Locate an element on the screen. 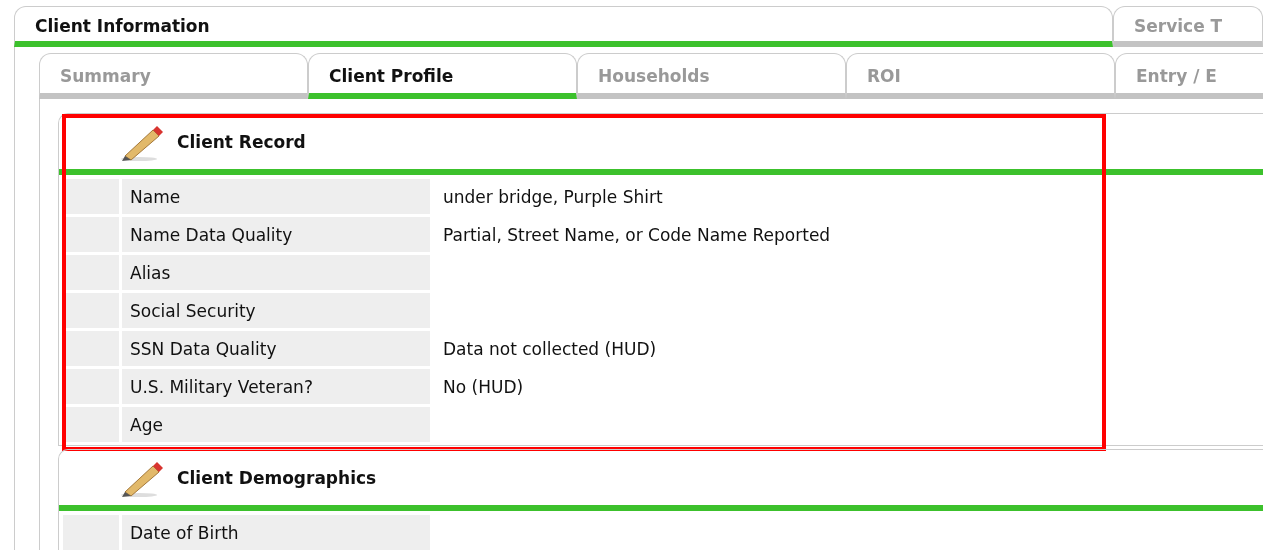 The width and height of the screenshot is (1263, 550). section-title: Client Record is located at coordinates (241, 141).